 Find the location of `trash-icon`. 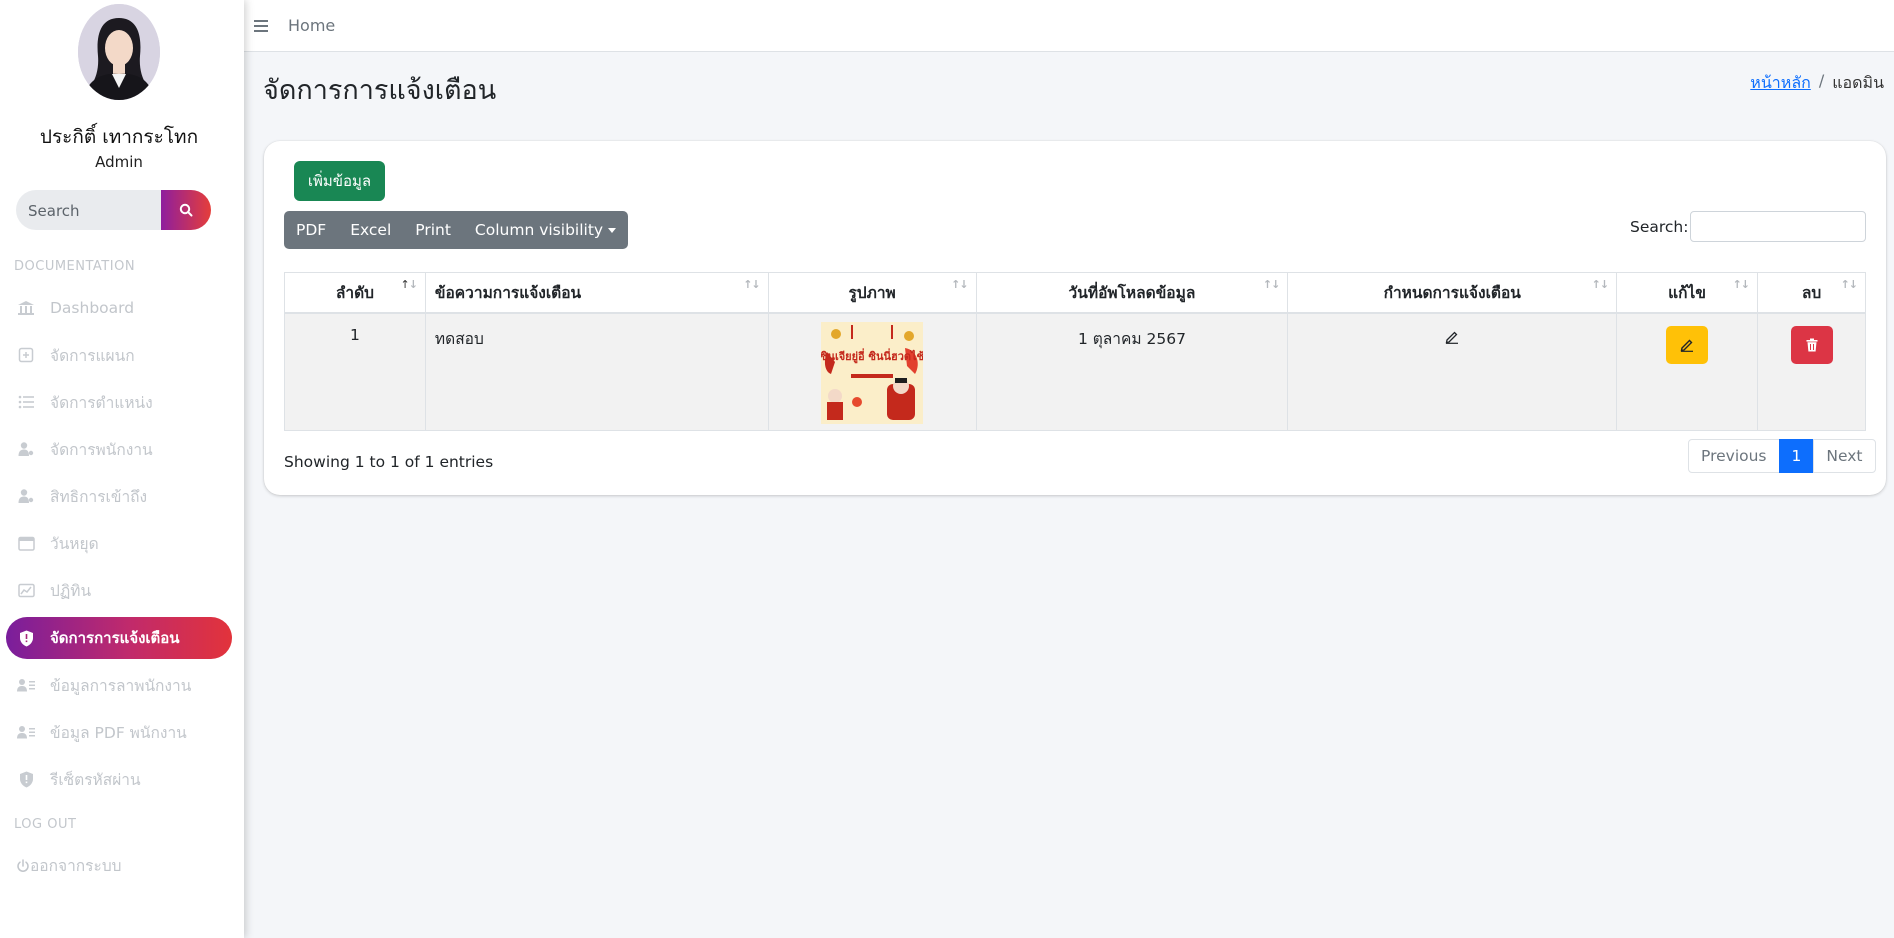

trash-icon is located at coordinates (1811, 344).